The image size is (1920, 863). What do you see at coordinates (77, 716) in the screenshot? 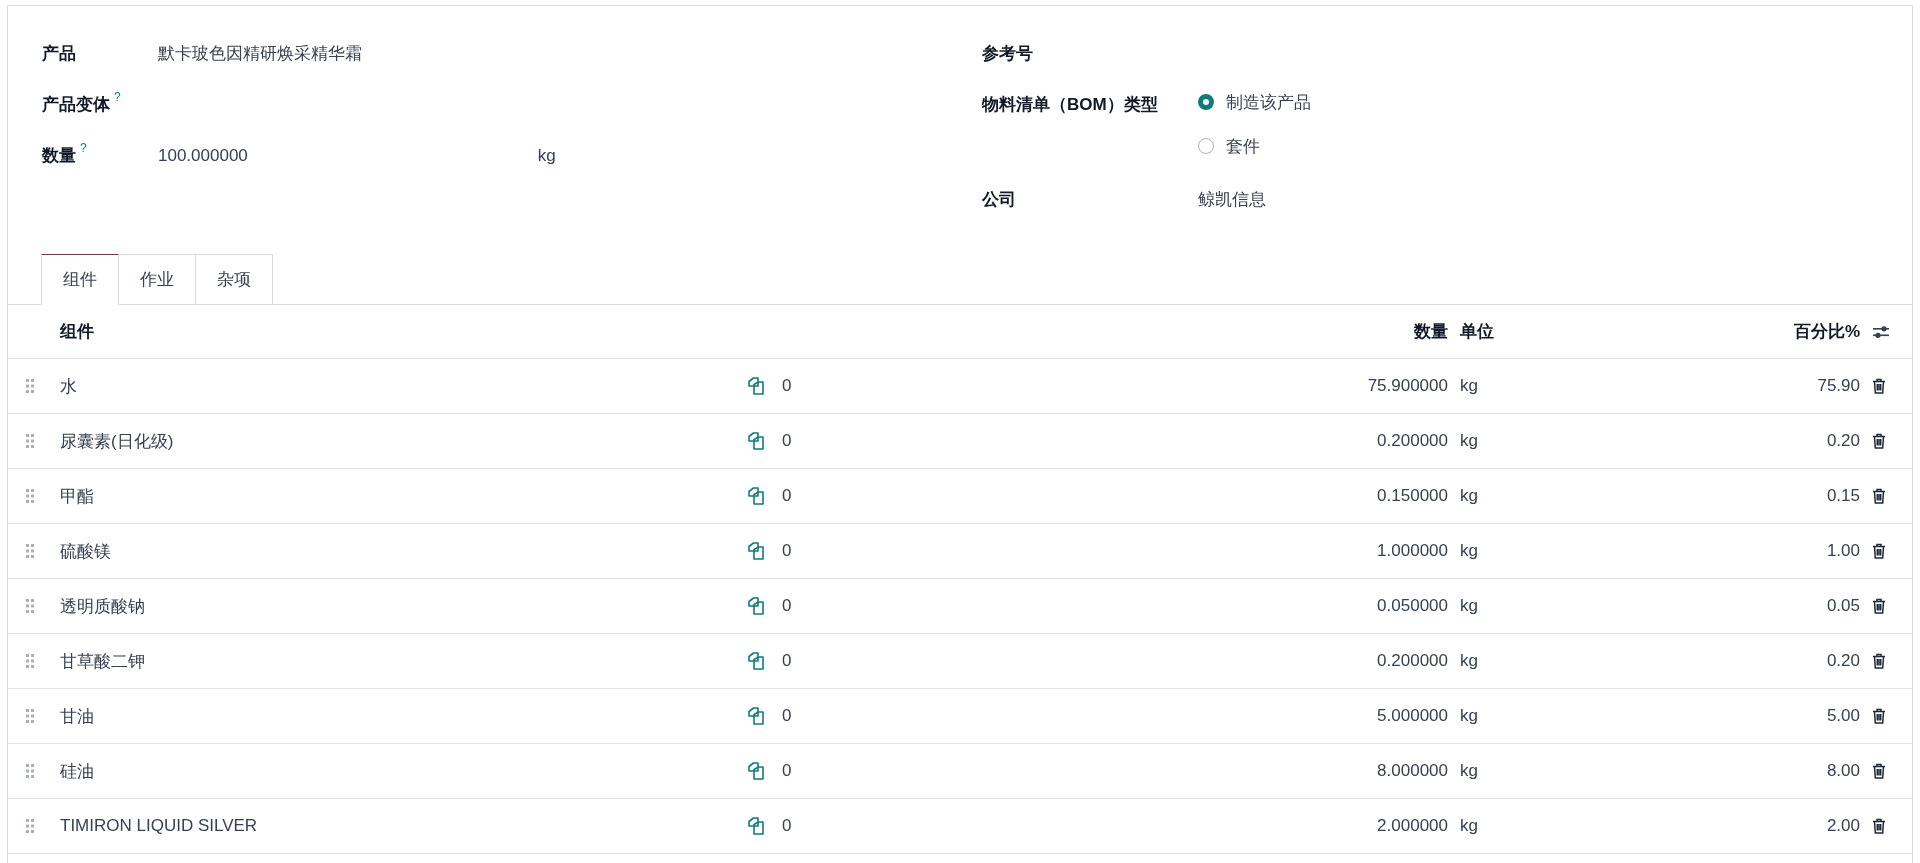
I see `table-cell-text: 甘油` at bounding box center [77, 716].